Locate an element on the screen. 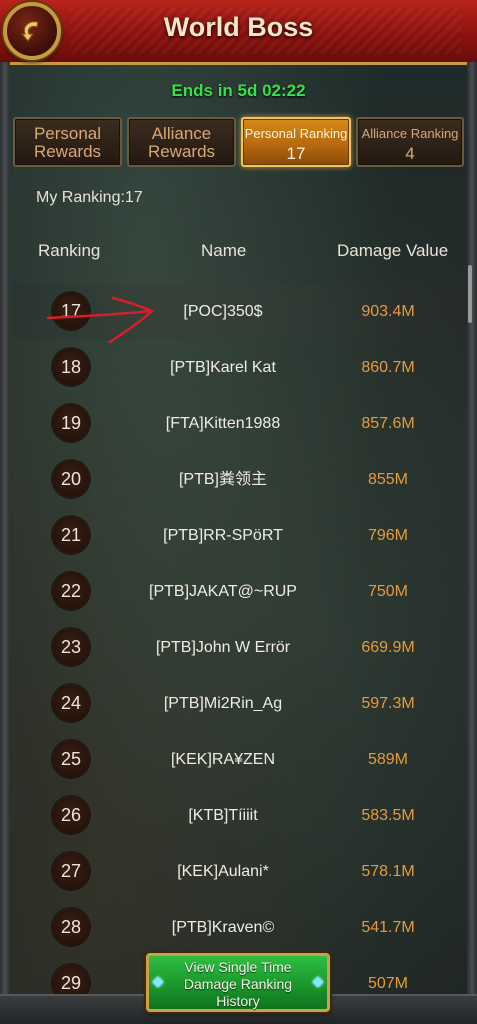 The width and height of the screenshot is (477, 1024). column-header-name: Name is located at coordinates (224, 250).